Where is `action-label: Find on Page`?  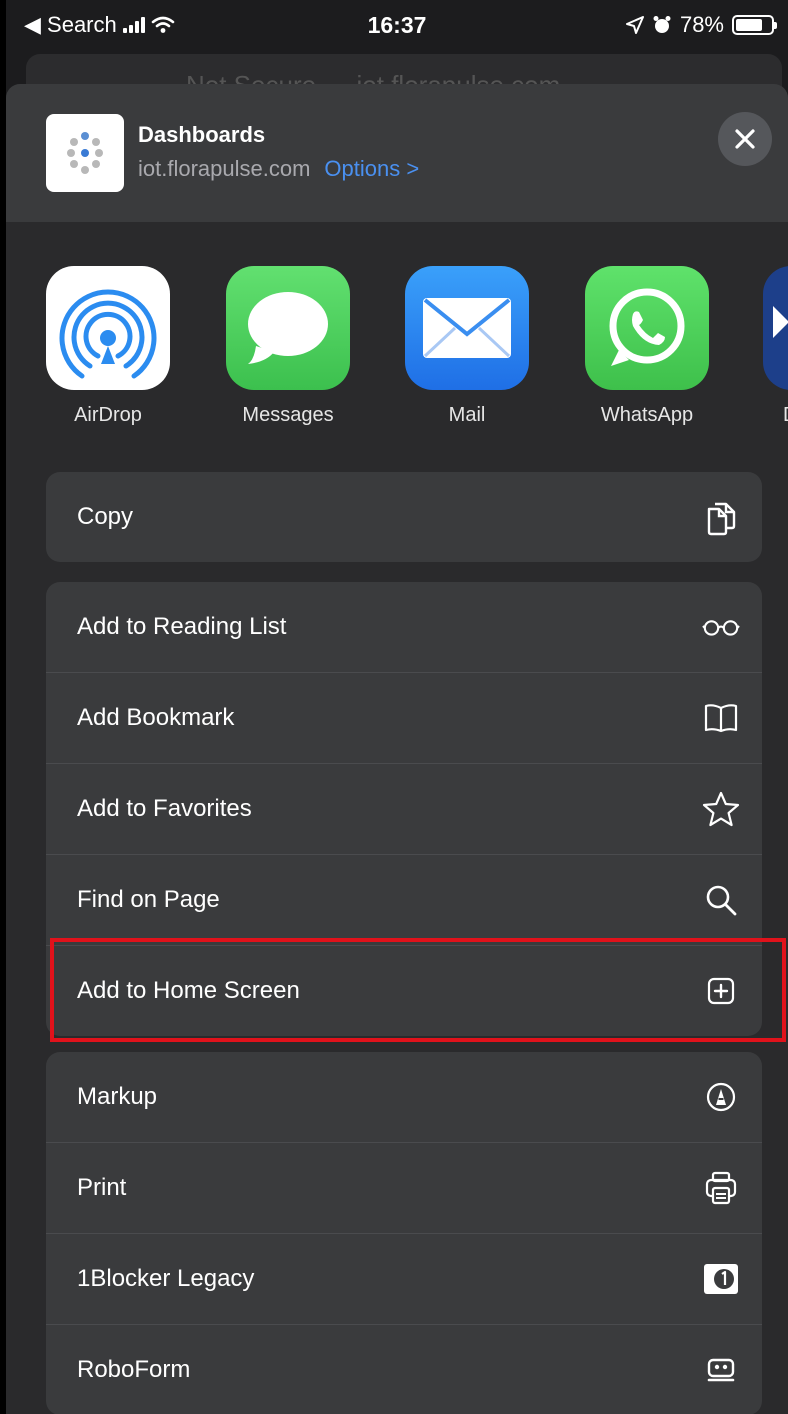 action-label: Find on Page is located at coordinates (148, 899).